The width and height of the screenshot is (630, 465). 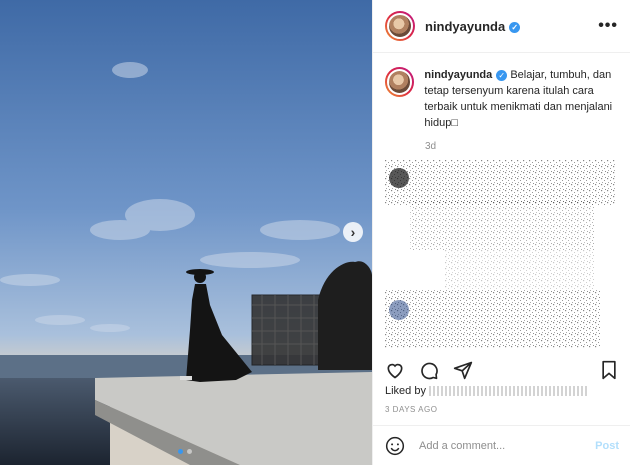 I want to click on obscured-comments, so click(x=500, y=254).